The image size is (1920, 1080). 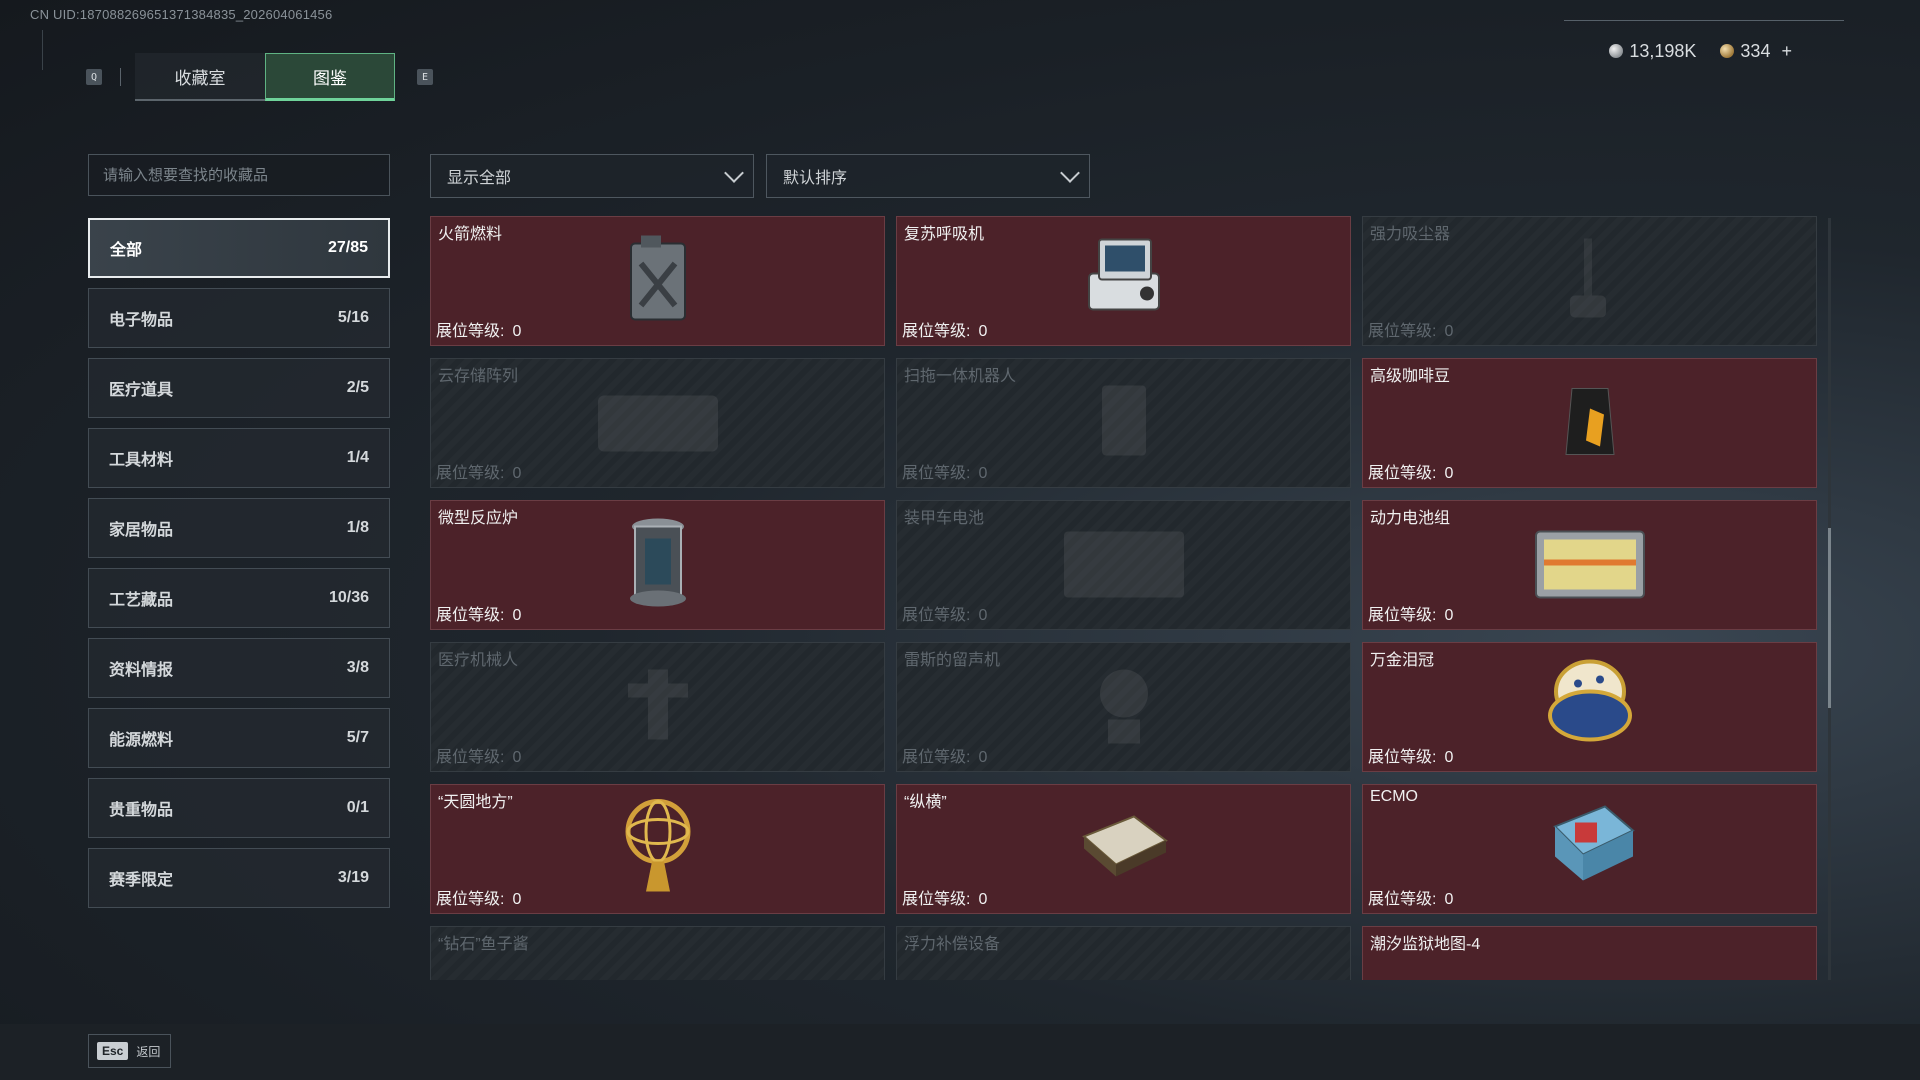 What do you see at coordinates (239, 318) in the screenshot?
I see `category-item: 电子物品 5/16` at bounding box center [239, 318].